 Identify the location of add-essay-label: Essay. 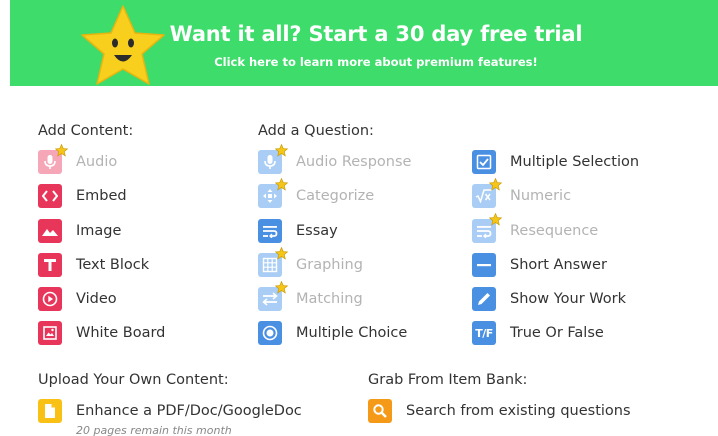
(317, 231).